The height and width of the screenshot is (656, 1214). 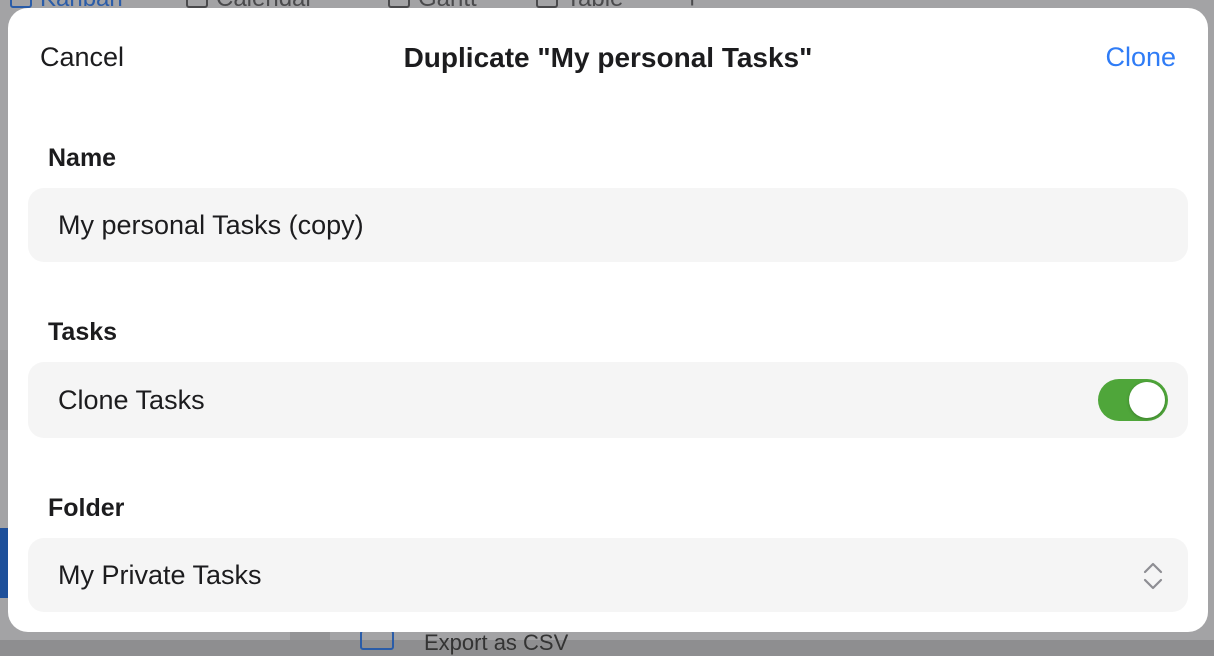 What do you see at coordinates (1153, 576) in the screenshot?
I see `chevron-up-down-icon` at bounding box center [1153, 576].